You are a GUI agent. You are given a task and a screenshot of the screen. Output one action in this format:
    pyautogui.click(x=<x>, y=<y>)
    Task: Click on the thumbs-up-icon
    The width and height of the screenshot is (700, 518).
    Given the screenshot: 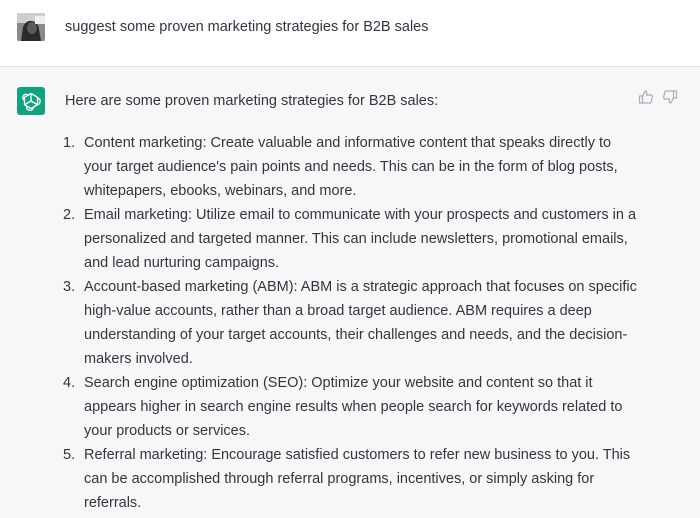 What is the action you would take?
    pyautogui.click(x=646, y=97)
    